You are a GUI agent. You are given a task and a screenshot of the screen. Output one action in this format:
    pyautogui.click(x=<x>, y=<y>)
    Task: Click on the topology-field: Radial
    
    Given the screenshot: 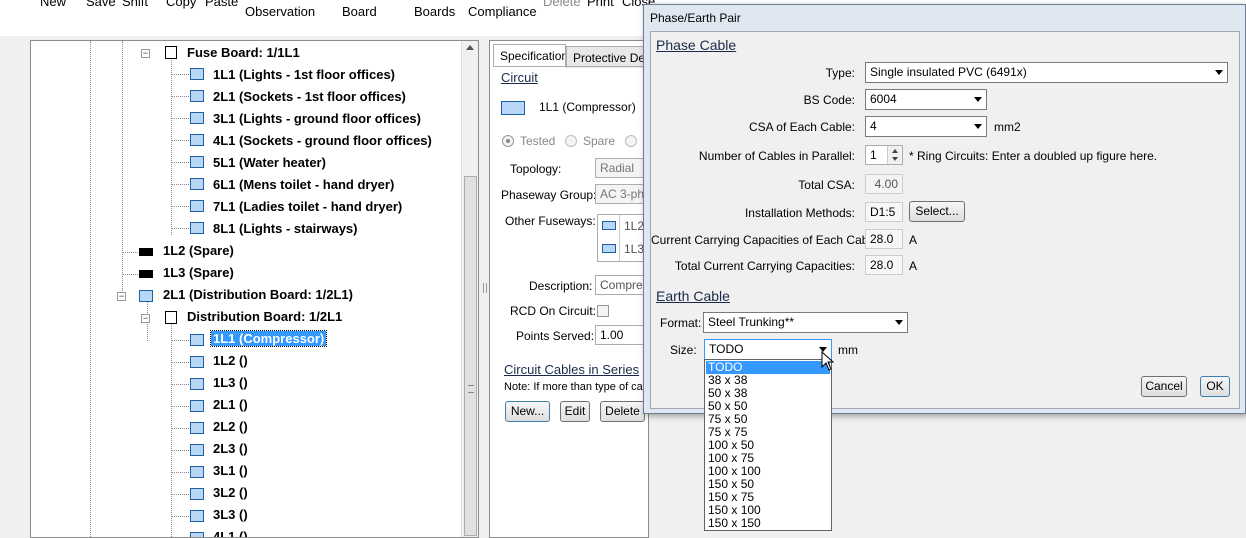 What is the action you would take?
    pyautogui.click(x=622, y=168)
    